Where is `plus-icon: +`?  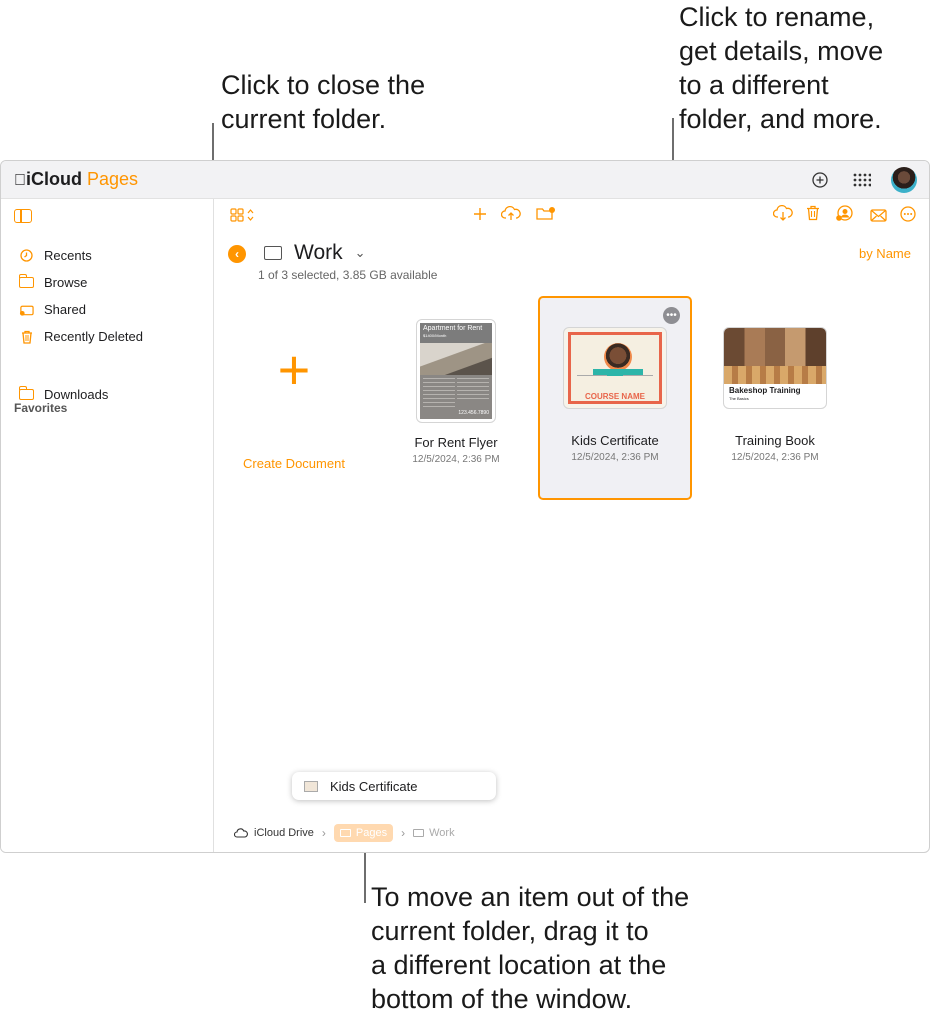
plus-icon: + is located at coordinates (294, 369).